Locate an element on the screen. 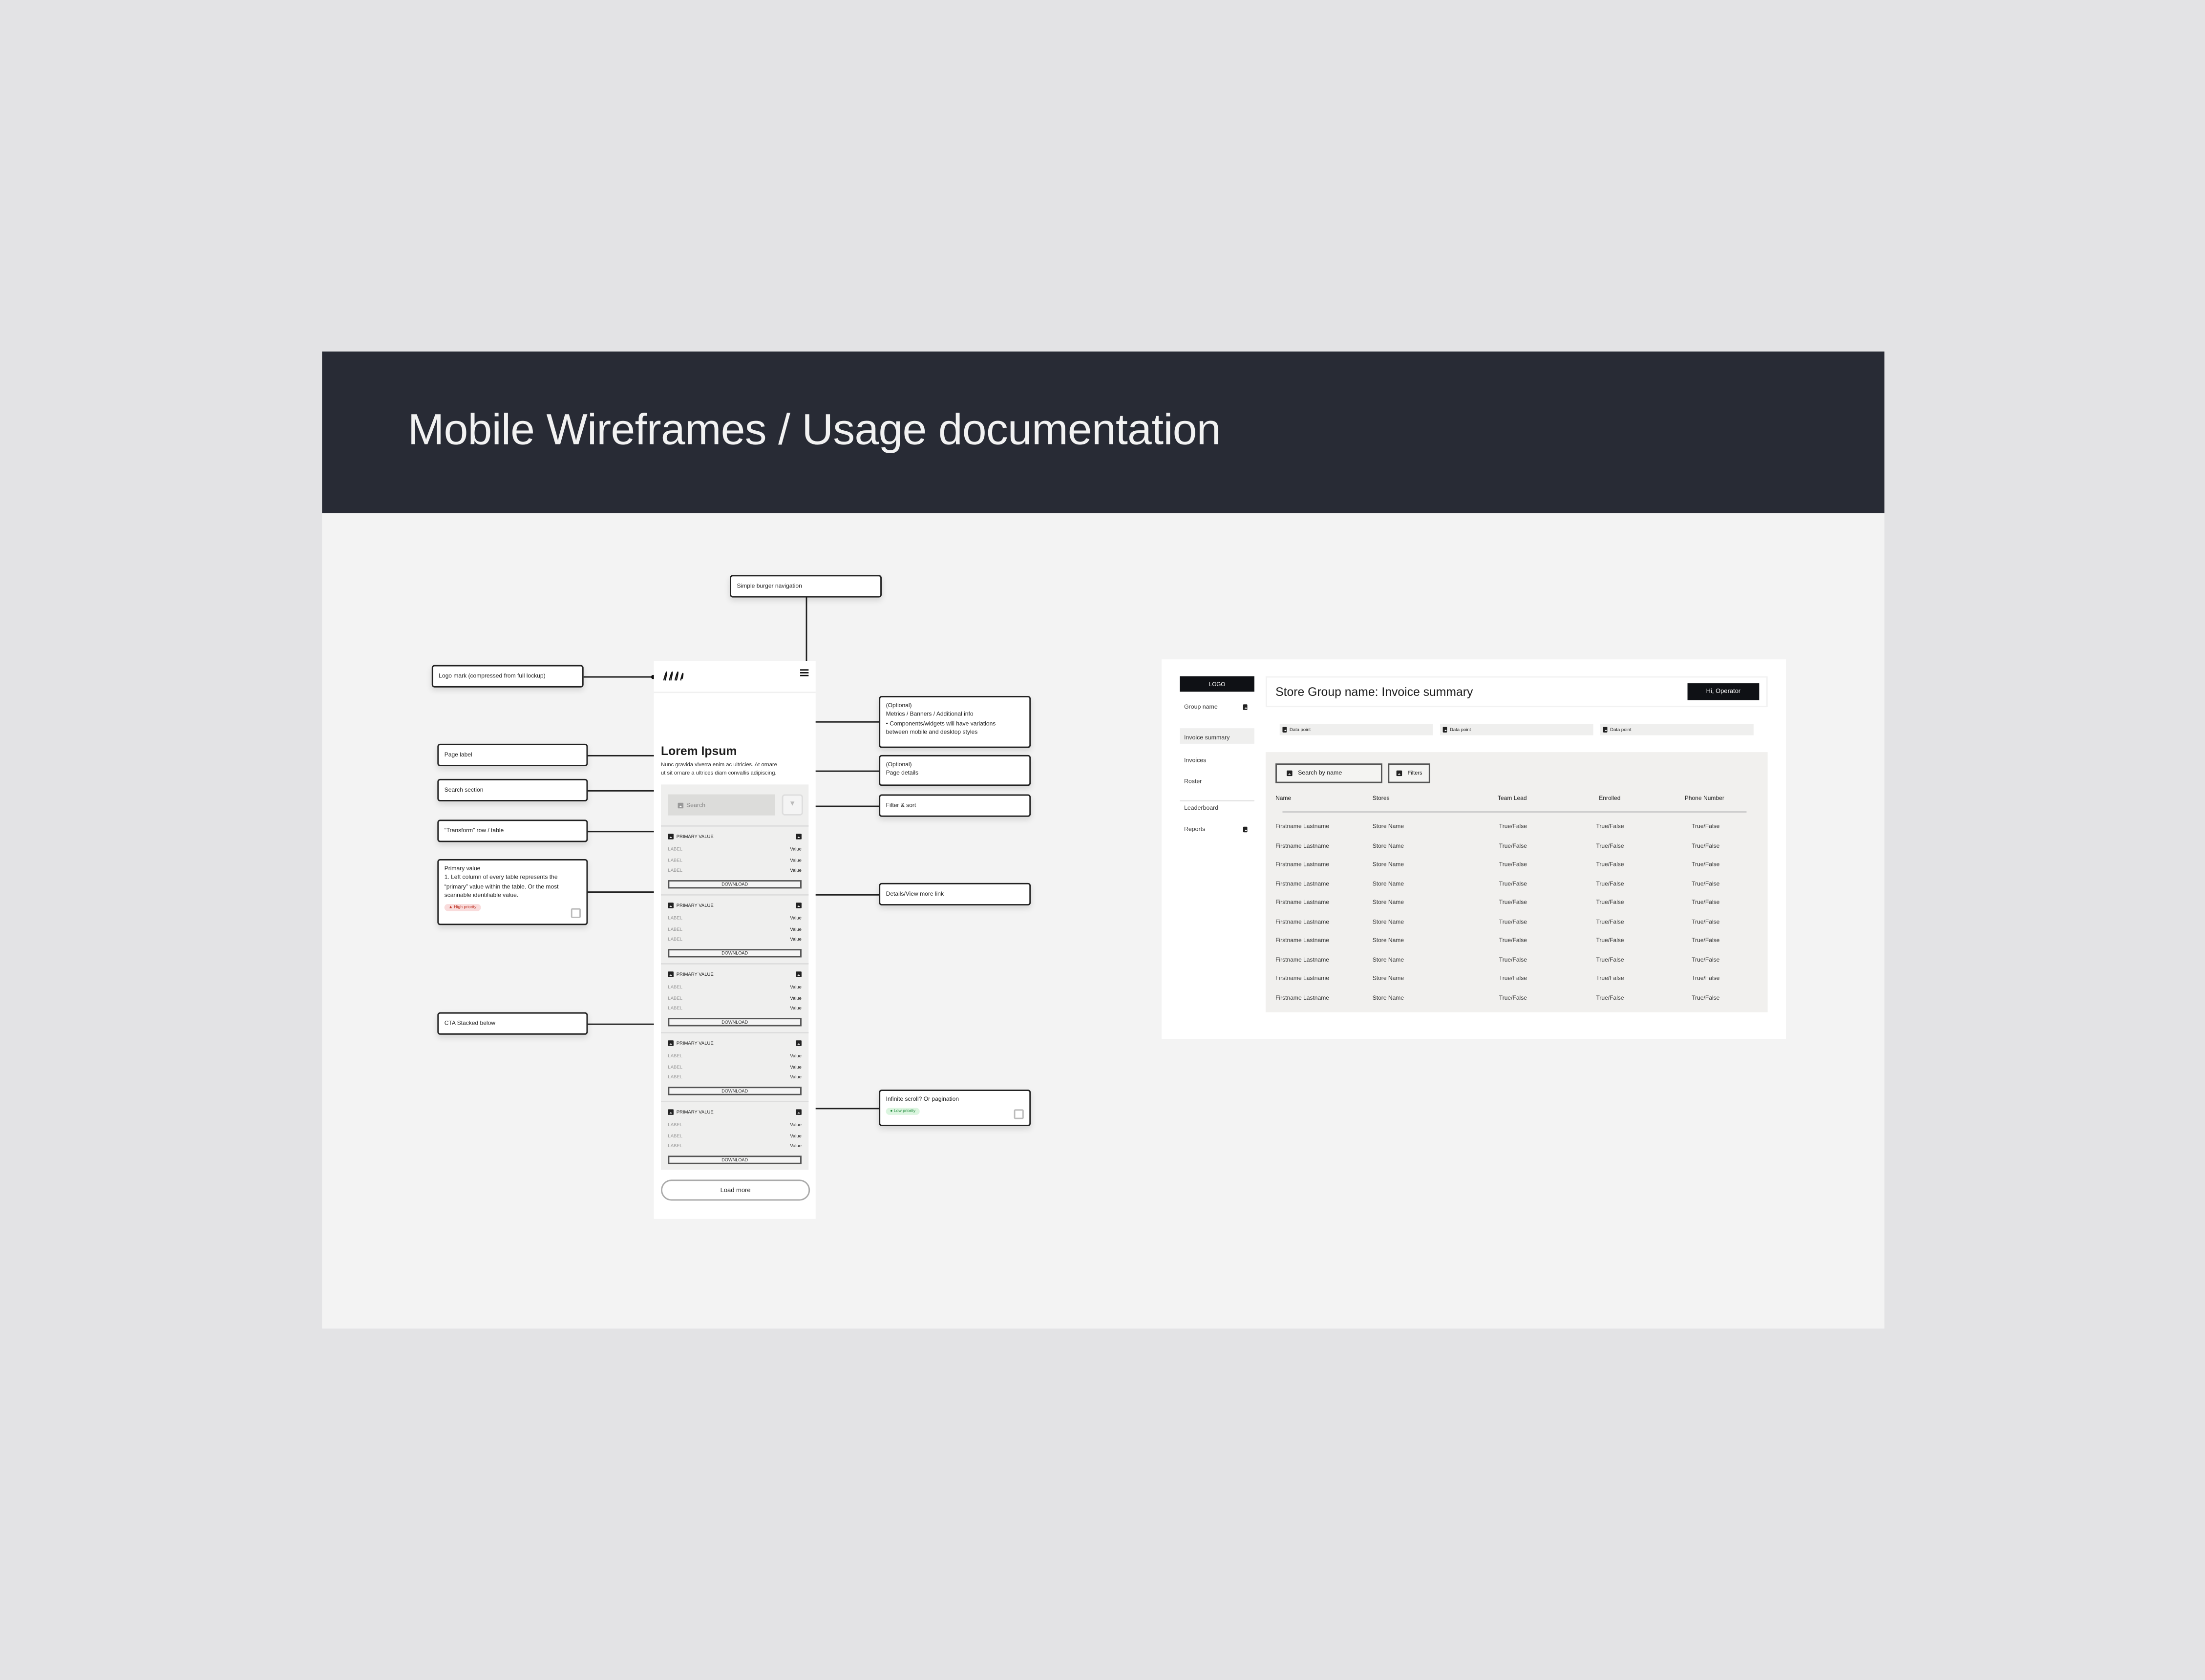 This screenshot has width=2205, height=1680. burger-menu-icon is located at coordinates (804, 672).